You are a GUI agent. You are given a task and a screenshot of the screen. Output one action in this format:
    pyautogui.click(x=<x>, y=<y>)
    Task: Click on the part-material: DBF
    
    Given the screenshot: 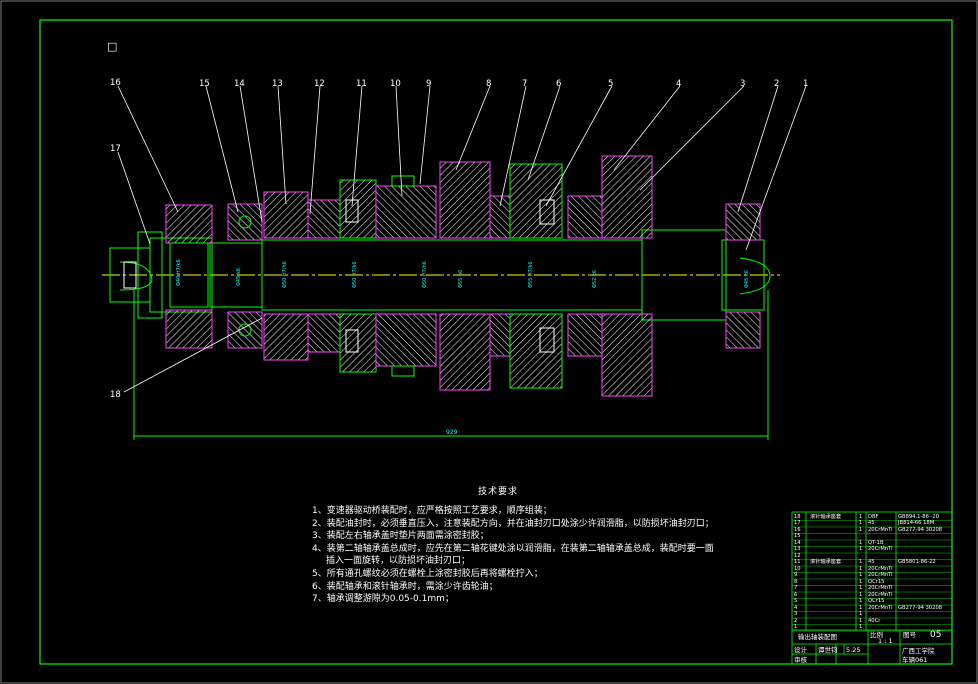 What is the action you would take?
    pyautogui.click(x=873, y=516)
    